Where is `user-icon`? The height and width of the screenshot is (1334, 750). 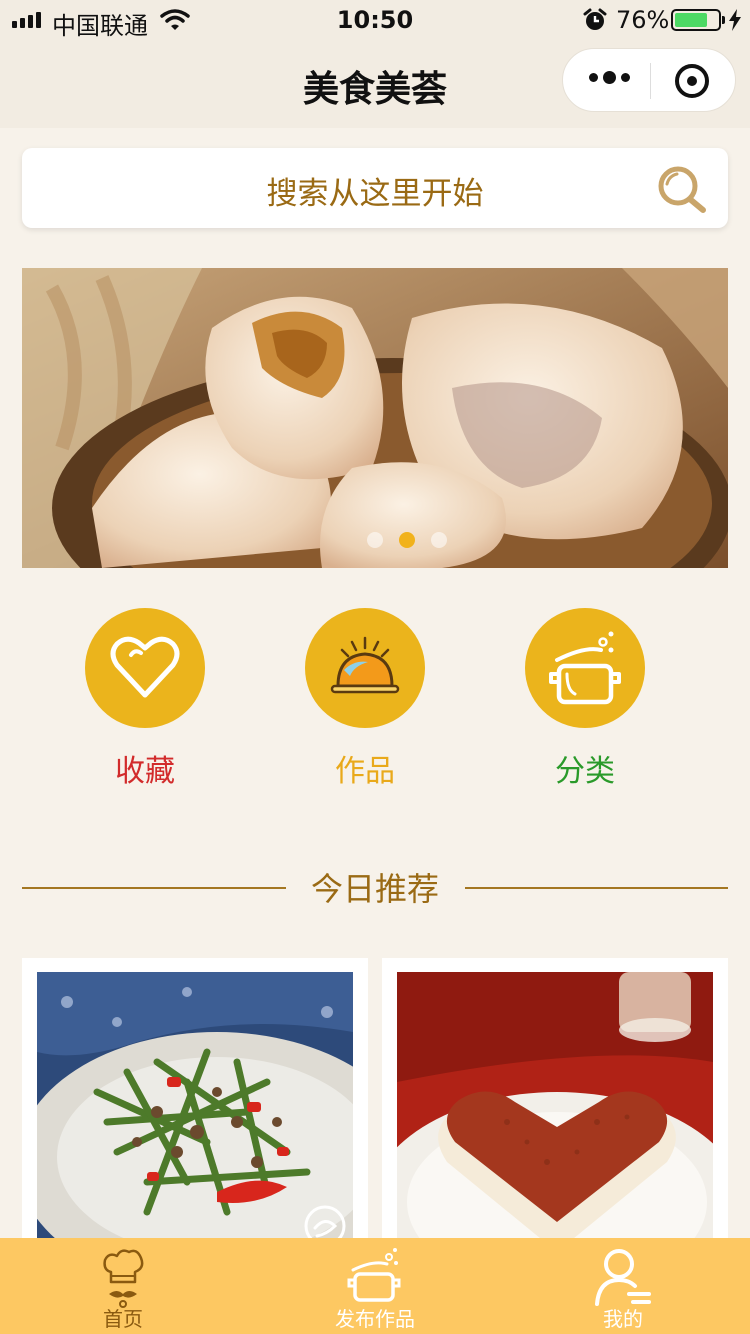
user-icon is located at coordinates (623, 1277).